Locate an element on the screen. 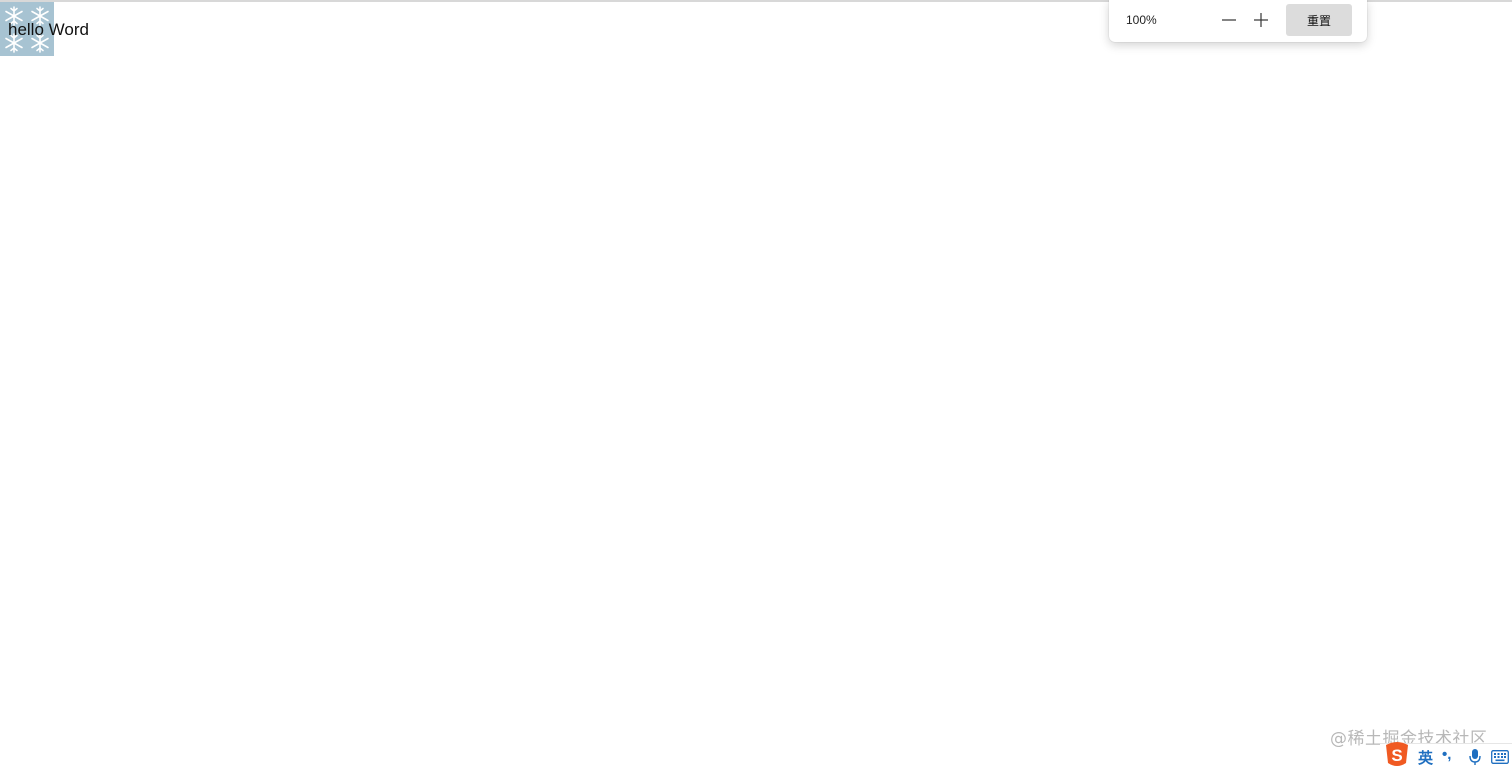  hello-text: hello Word is located at coordinates (48, 29).